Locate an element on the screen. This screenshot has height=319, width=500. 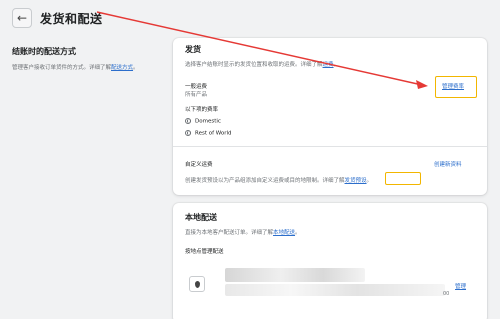
rates-link: 运费 is located at coordinates (328, 65).